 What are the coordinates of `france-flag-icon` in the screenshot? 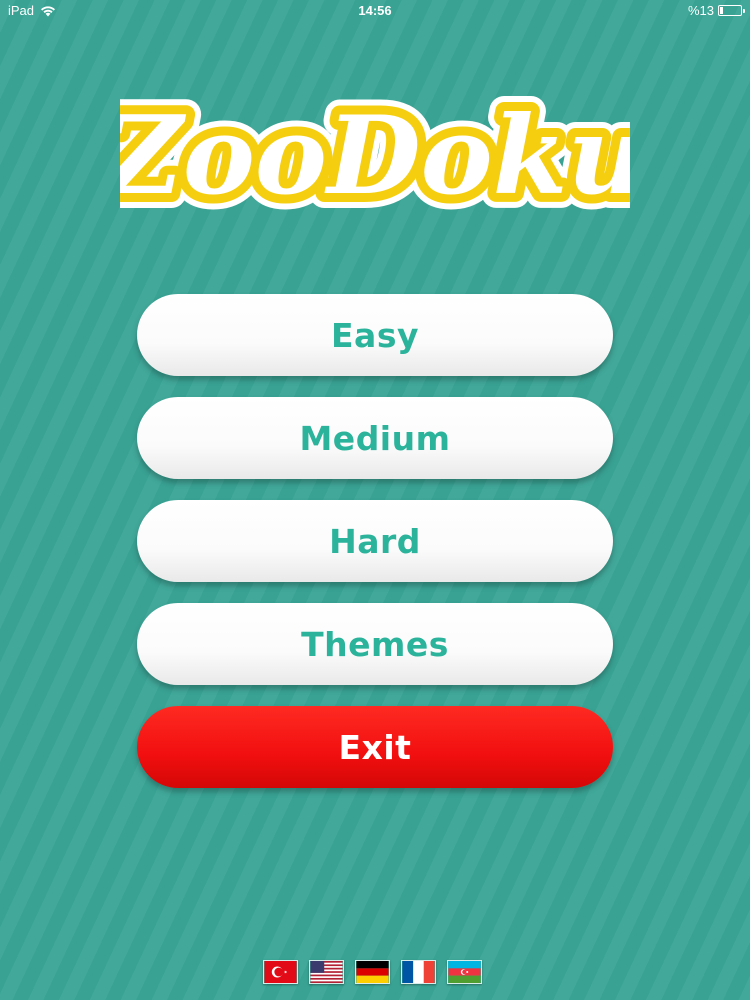 It's located at (418, 972).